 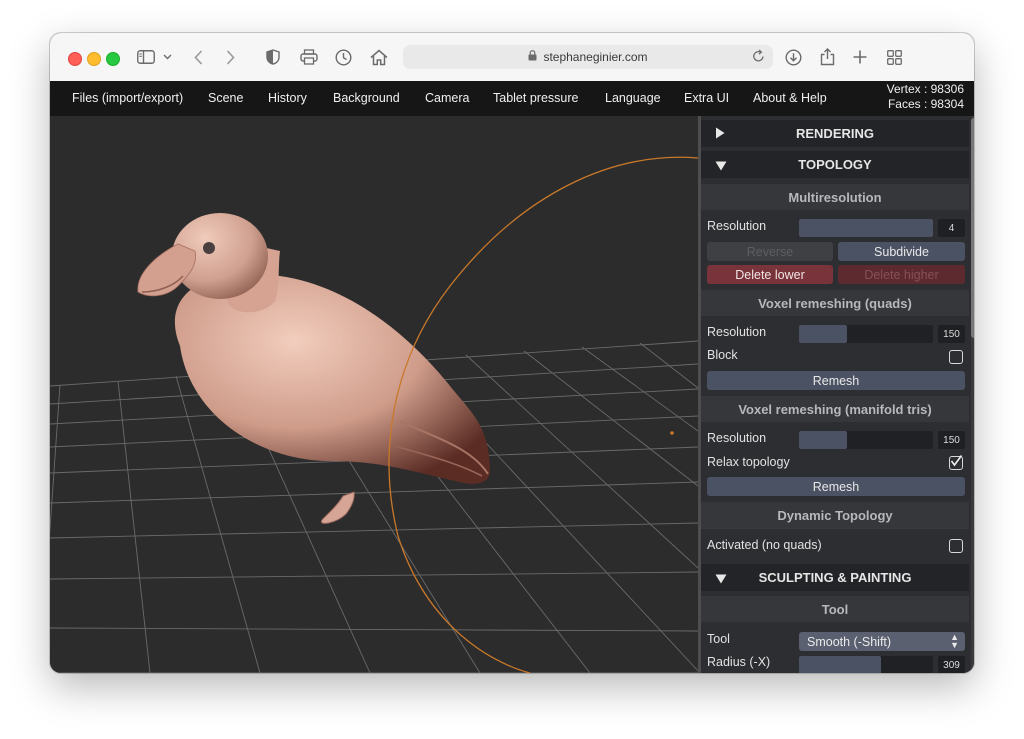 I want to click on section-topology: TOPOLOGY, so click(x=835, y=164).